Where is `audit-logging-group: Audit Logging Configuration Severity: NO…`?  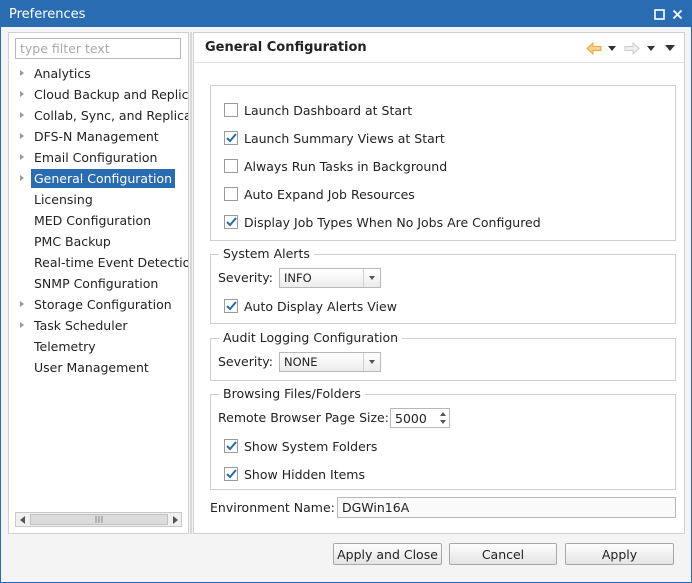 audit-logging-group: Audit Logging Configuration Severity: NO… is located at coordinates (443, 355).